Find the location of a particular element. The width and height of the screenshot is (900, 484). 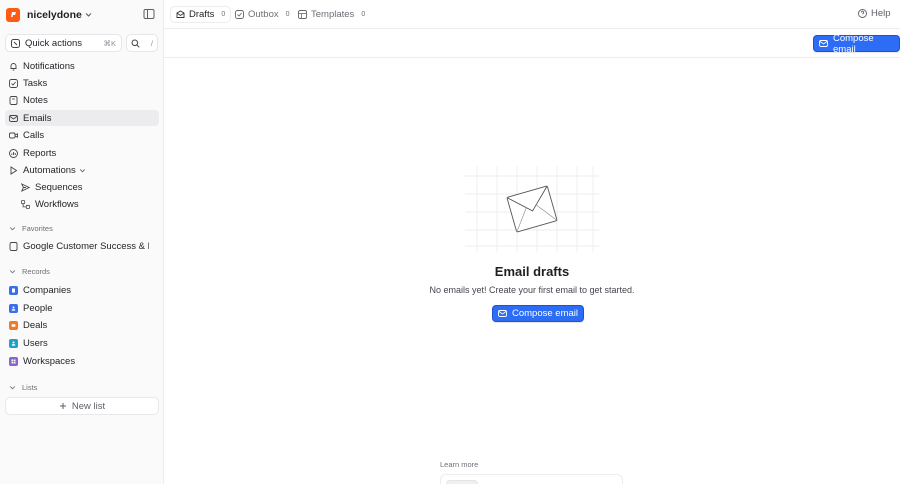

video-icon is located at coordinates (13, 135).